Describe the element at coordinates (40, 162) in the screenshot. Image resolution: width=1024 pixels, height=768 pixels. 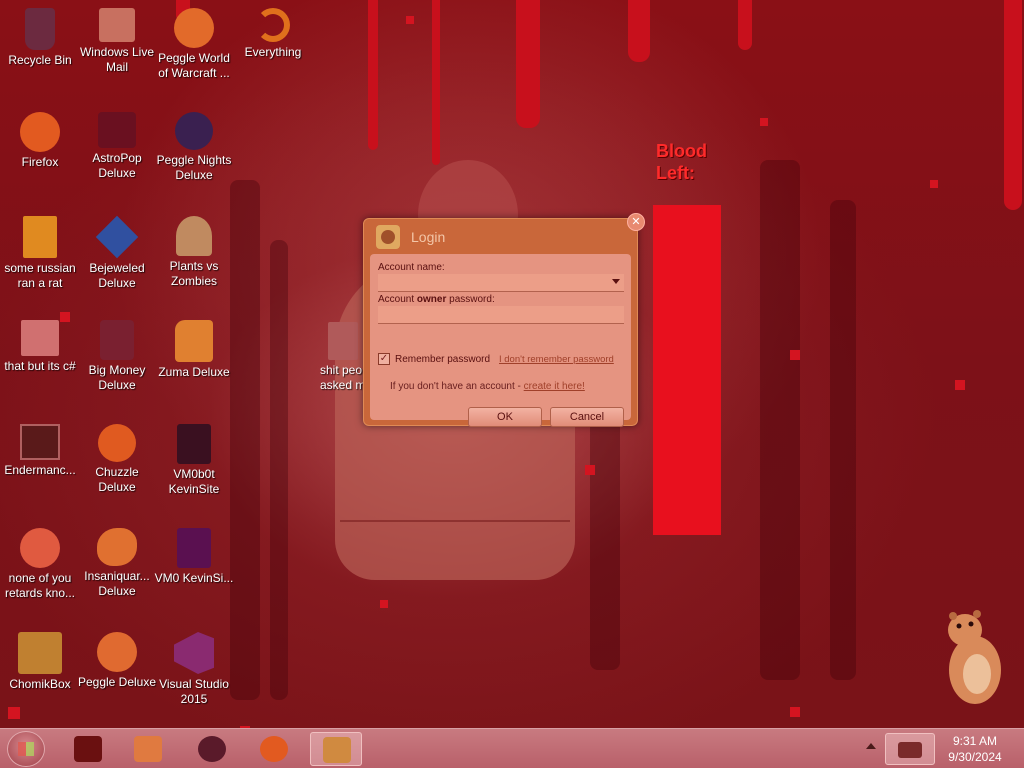
I see `desktop-icon-label: Firefox` at that location.